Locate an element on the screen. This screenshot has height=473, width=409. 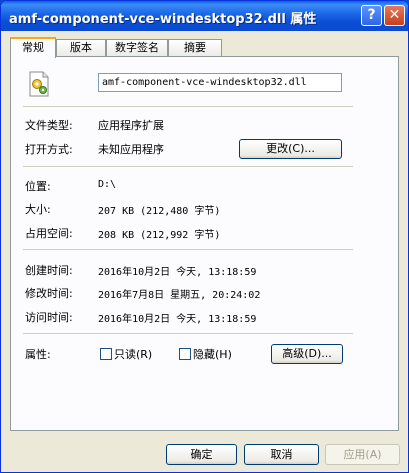
file-type-value: 应用程序扩展 is located at coordinates (131, 125).